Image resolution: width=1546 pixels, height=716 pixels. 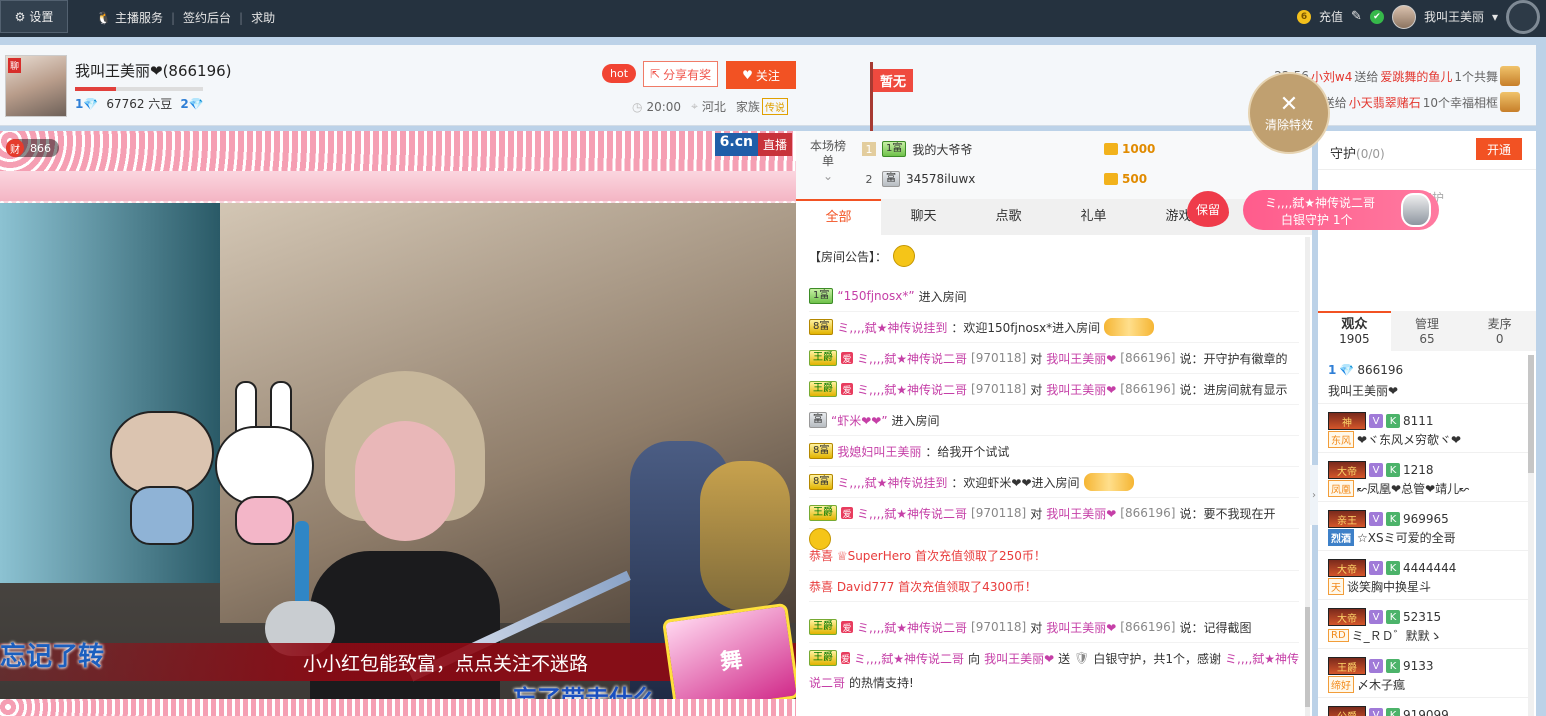 What do you see at coordinates (879, 451) in the screenshot?
I see `chat-username: 我媳妇叫王美丽` at bounding box center [879, 451].